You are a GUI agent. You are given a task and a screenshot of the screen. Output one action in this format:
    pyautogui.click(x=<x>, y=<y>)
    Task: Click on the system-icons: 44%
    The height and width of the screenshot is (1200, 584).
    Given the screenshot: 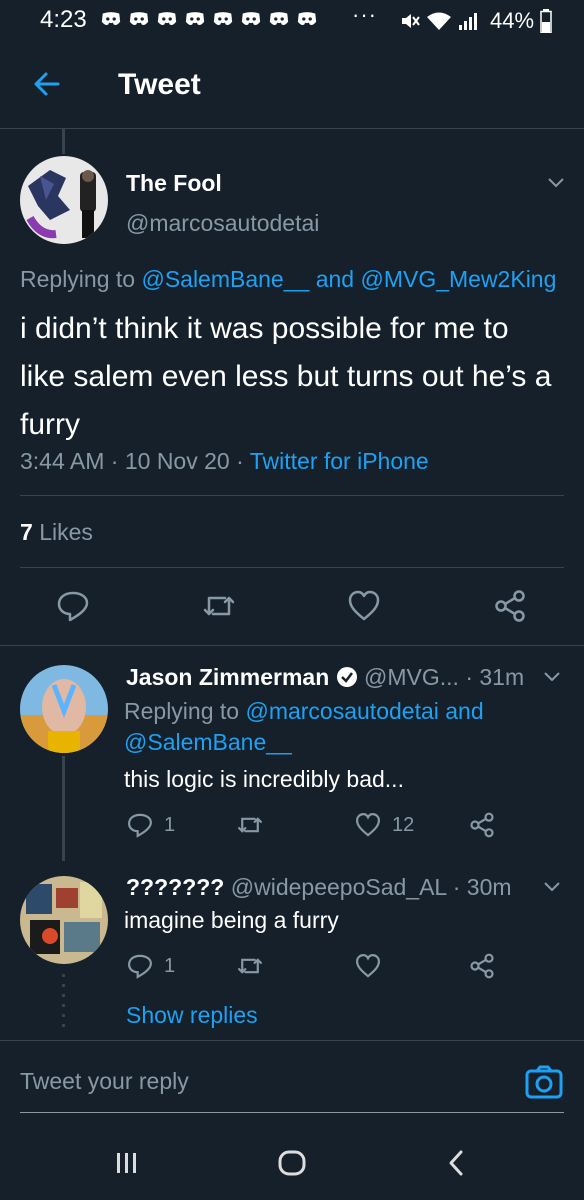 What is the action you would take?
    pyautogui.click(x=475, y=21)
    